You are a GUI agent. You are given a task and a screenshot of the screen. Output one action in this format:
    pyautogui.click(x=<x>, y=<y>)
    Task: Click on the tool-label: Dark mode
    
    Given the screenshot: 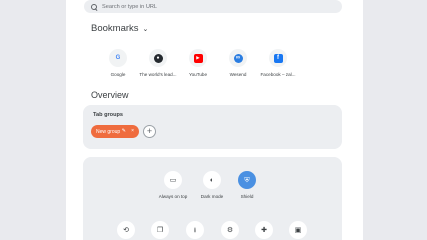 What is the action you would take?
    pyautogui.click(x=212, y=196)
    